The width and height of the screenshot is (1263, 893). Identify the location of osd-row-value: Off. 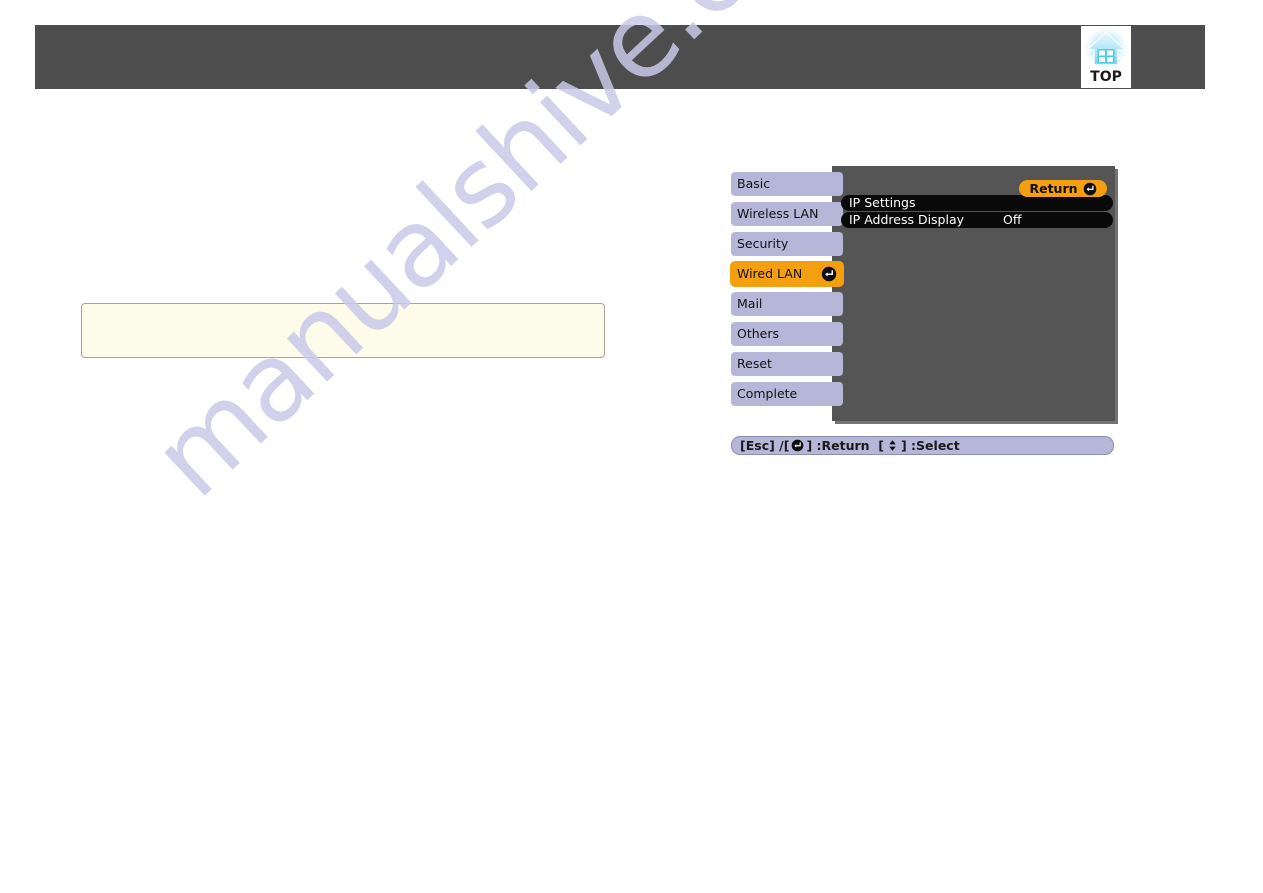
(1012, 219).